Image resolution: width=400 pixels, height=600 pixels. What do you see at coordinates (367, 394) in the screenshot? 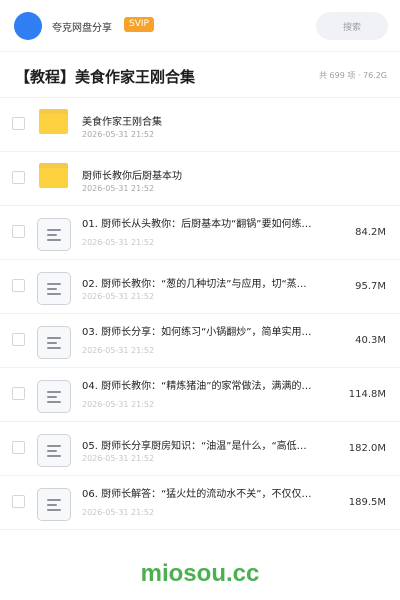
I see `item-size: 114.8M` at bounding box center [367, 394].